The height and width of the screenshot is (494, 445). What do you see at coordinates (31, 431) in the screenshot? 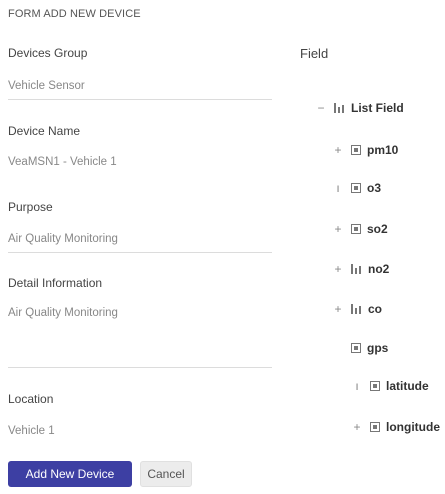
I see `location-input: Vehicle 1` at bounding box center [31, 431].